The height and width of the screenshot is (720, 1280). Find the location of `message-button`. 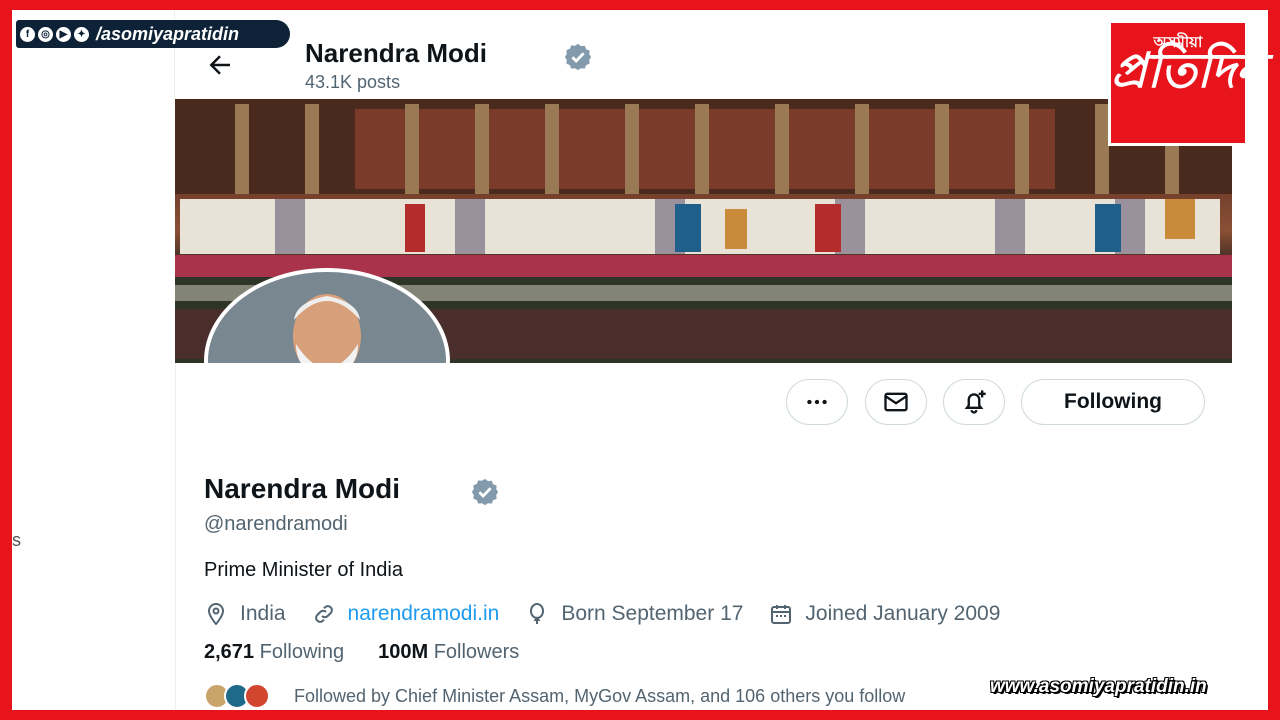

message-button is located at coordinates (896, 402).